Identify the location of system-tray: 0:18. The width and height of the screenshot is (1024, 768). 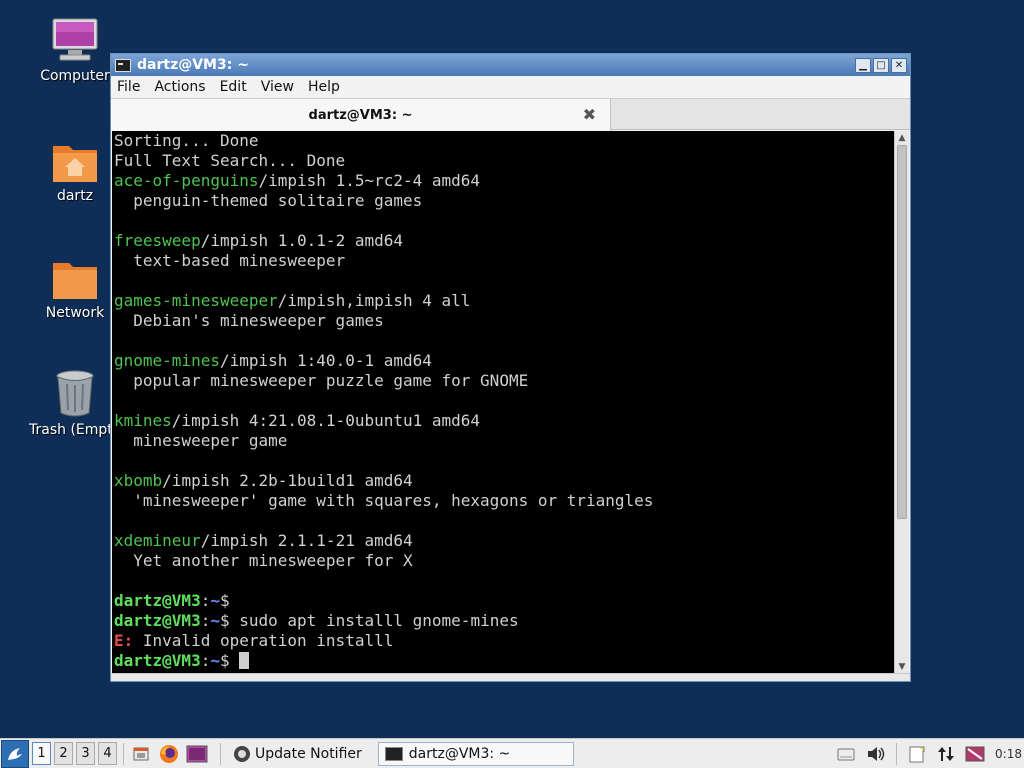
(930, 753).